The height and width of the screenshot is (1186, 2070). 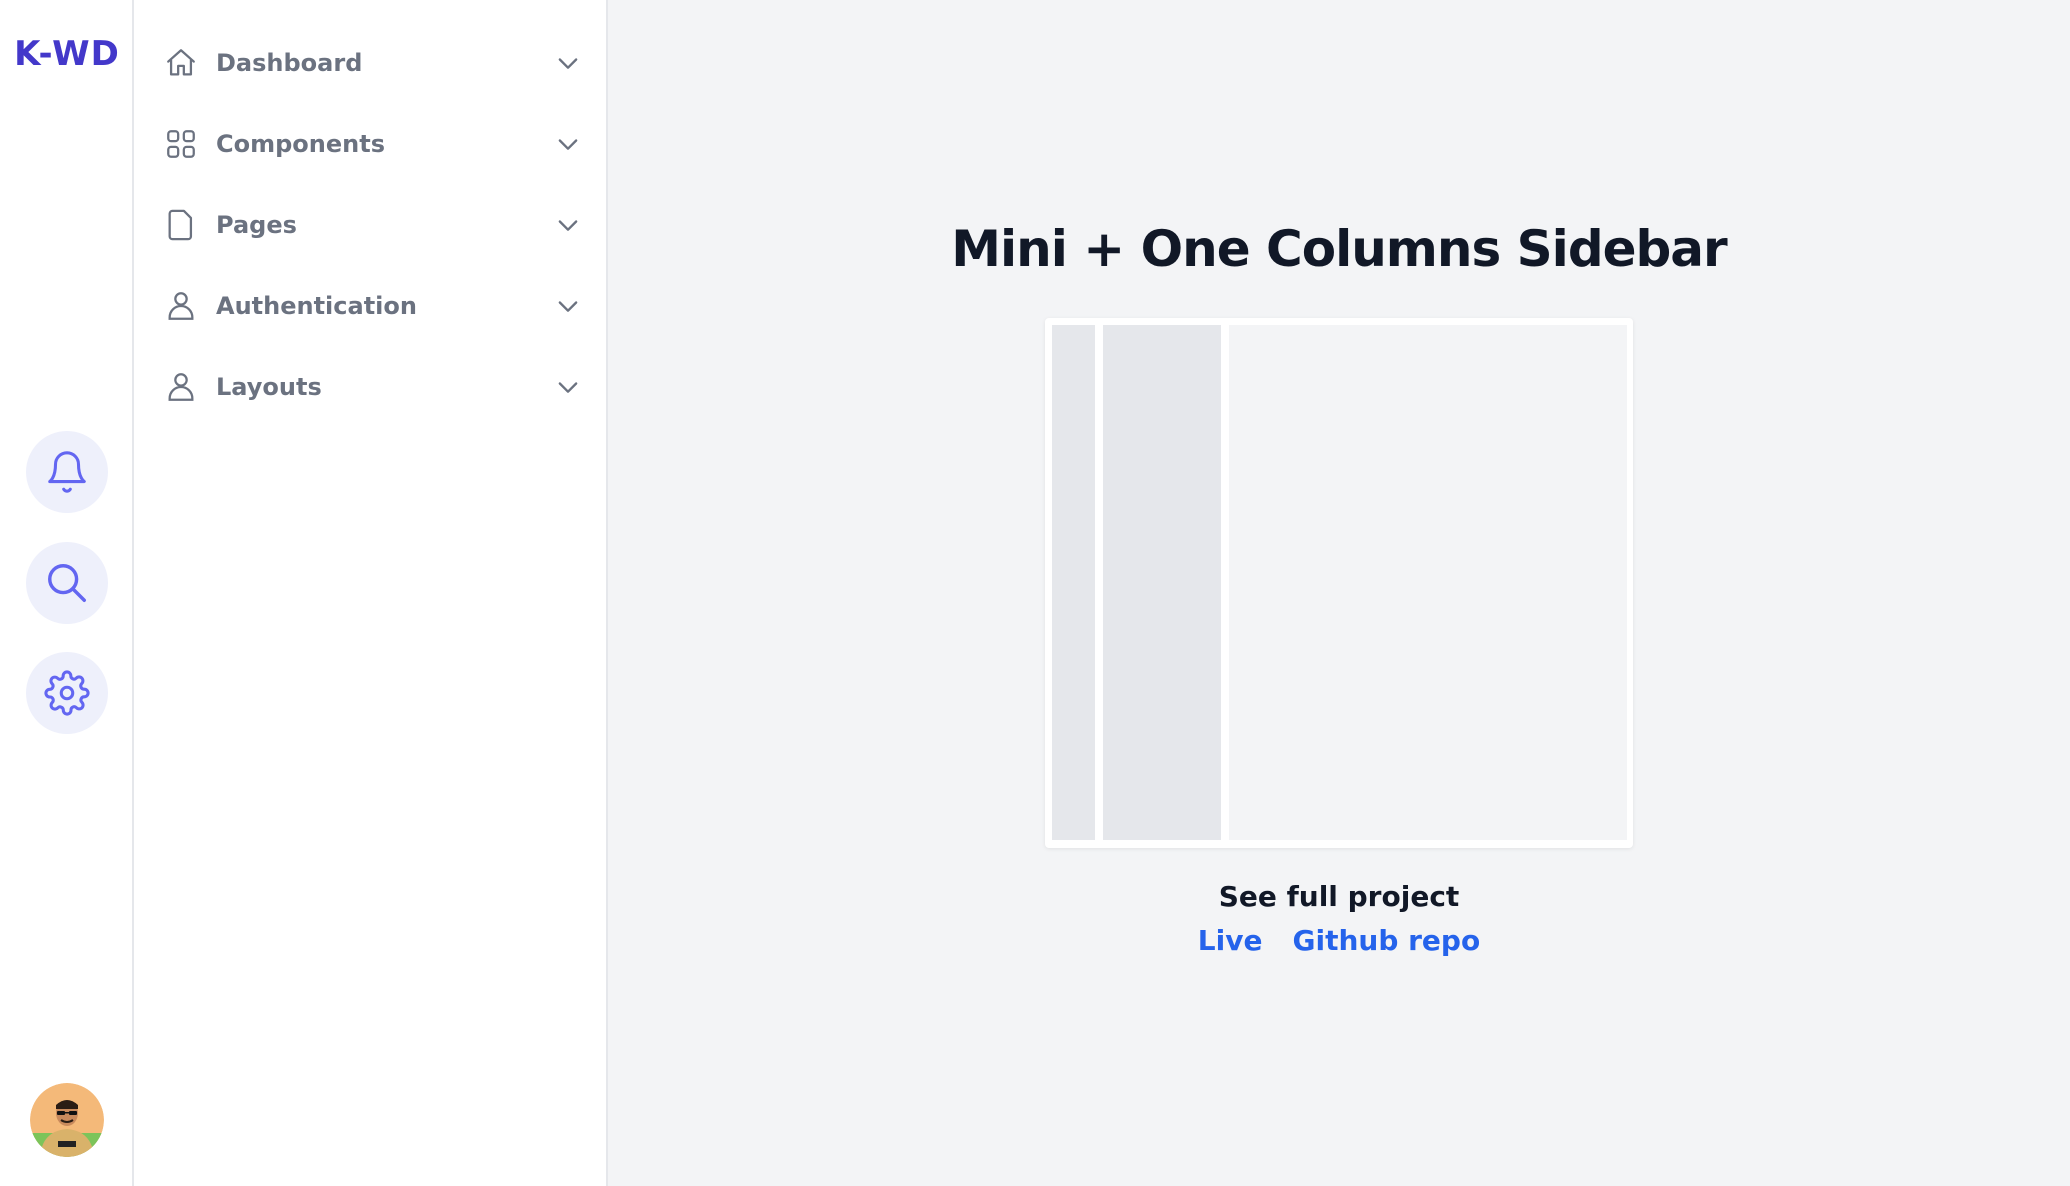 What do you see at coordinates (300, 144) in the screenshot?
I see `sidebar-item-label: Components` at bounding box center [300, 144].